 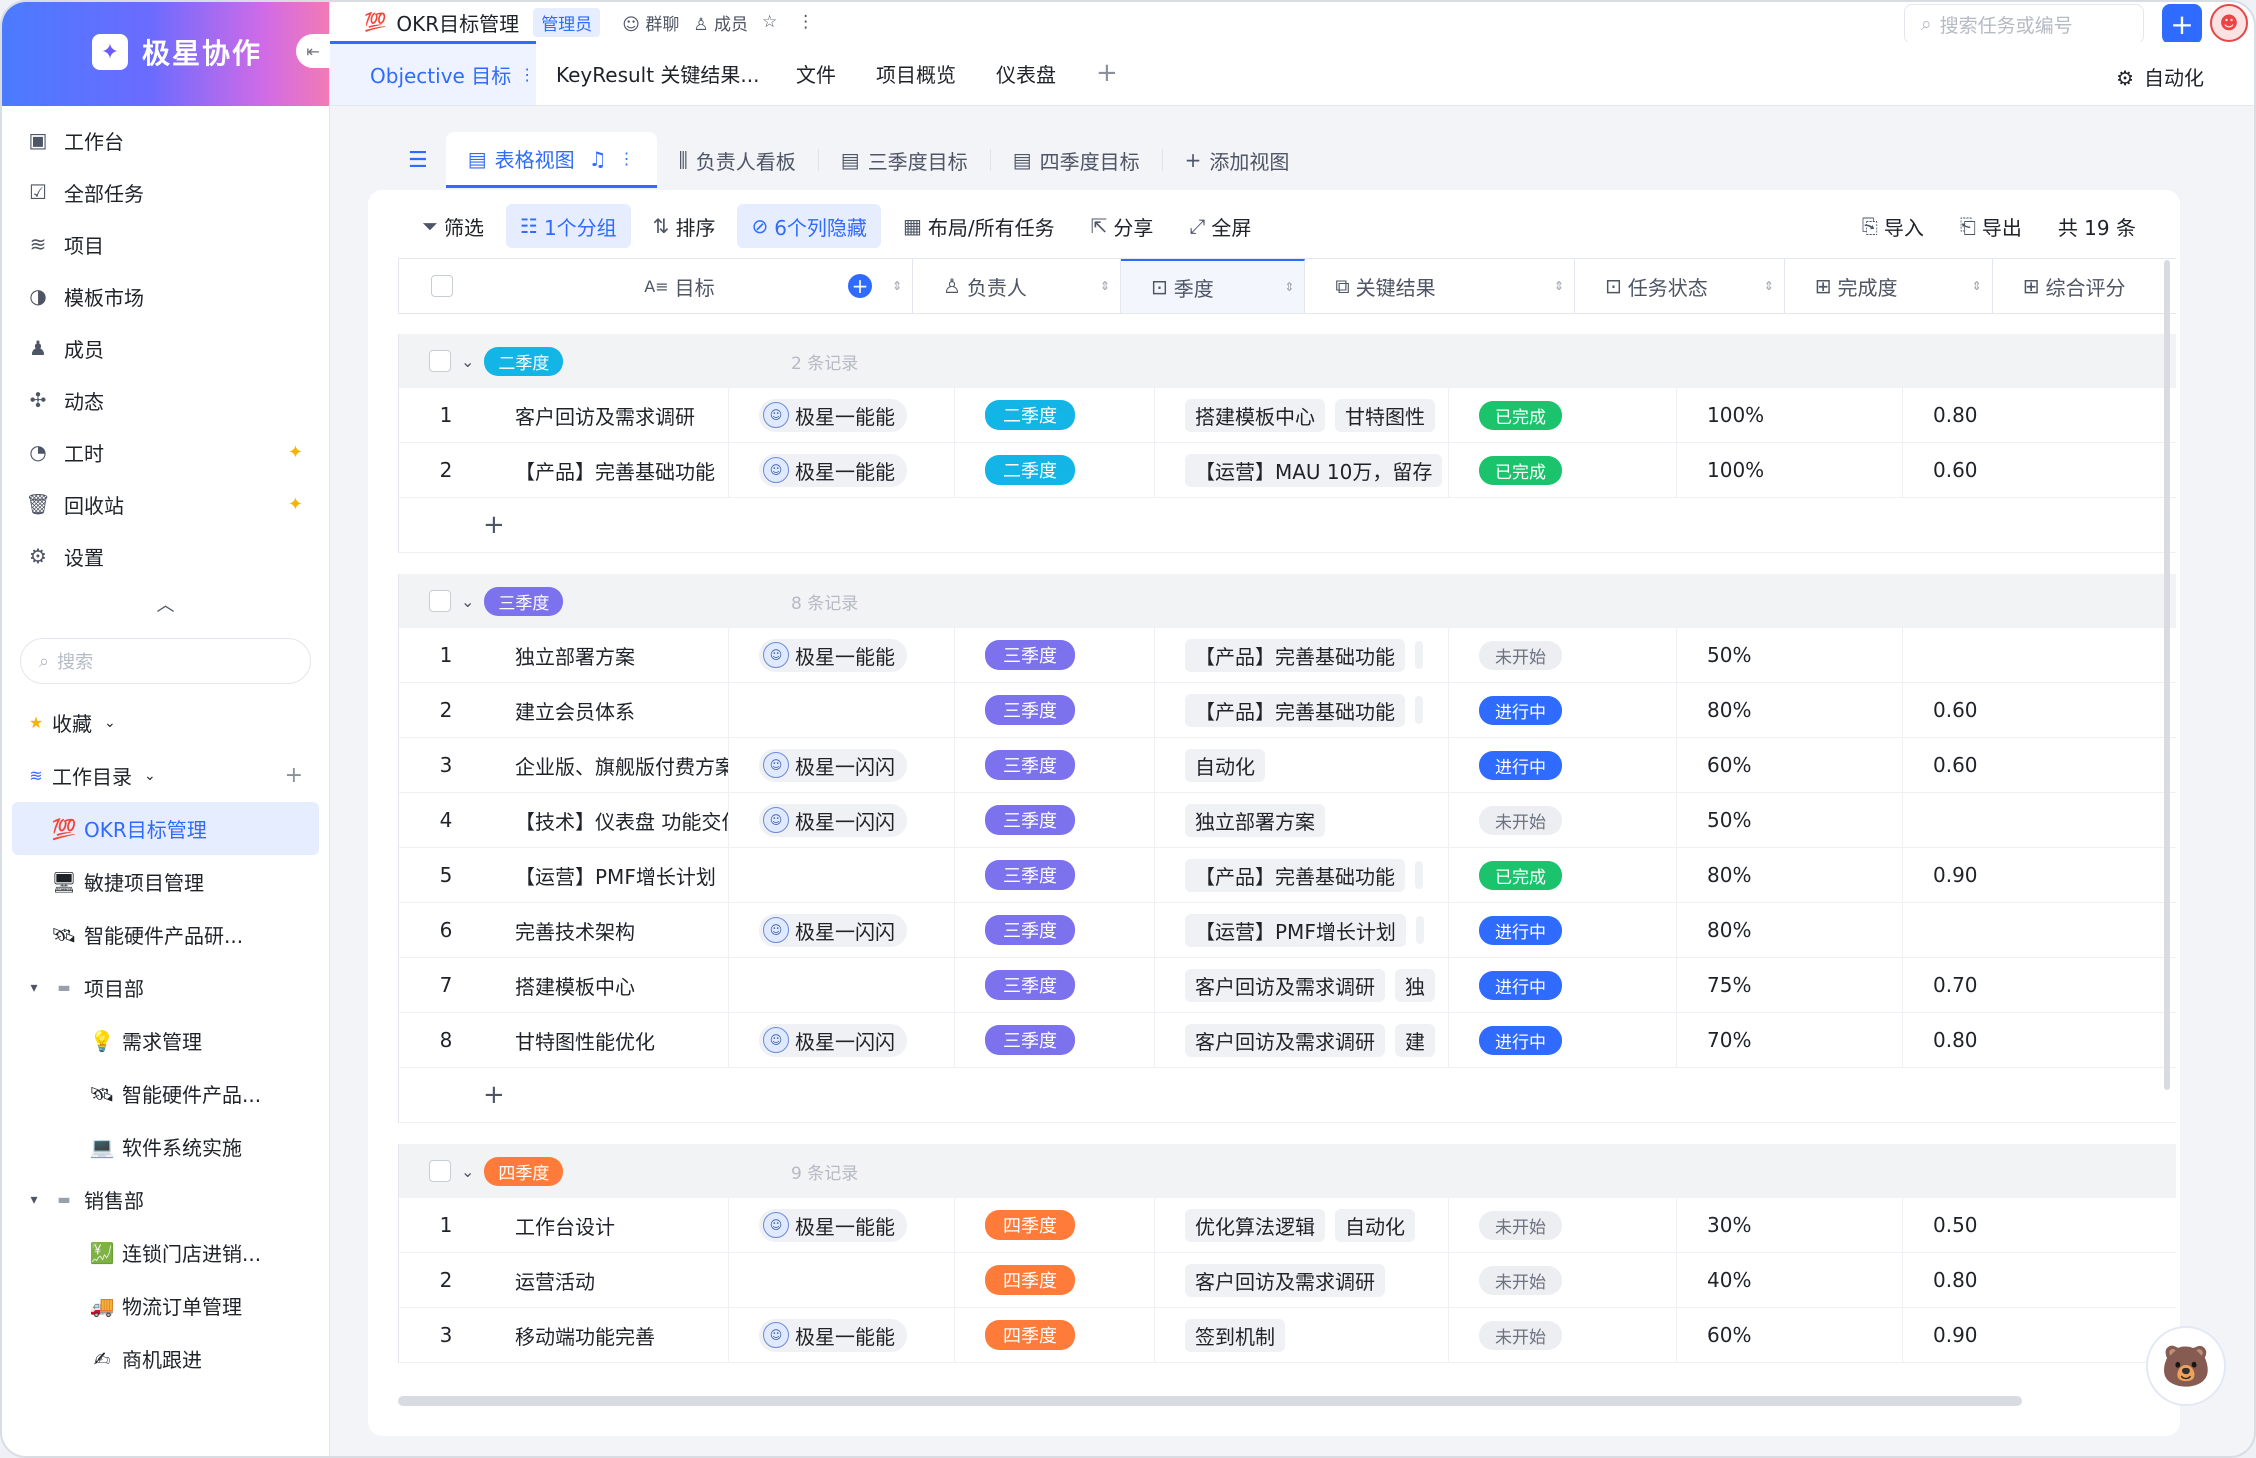 I want to click on nav-item-0: ▣ 工作台, so click(x=165, y=140).